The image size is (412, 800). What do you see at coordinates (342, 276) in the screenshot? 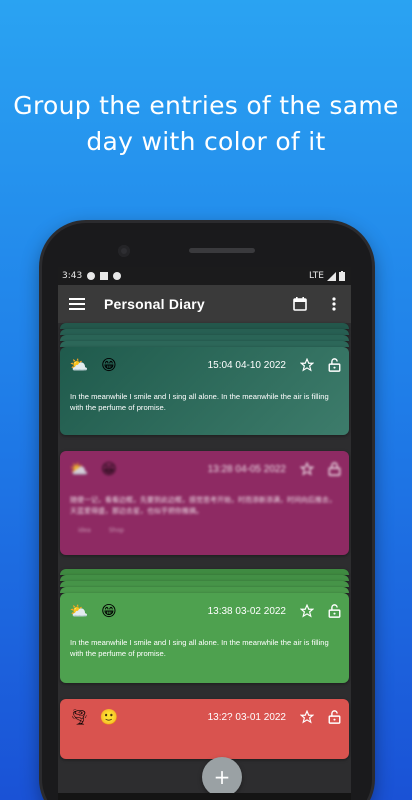
I see `battery-icon` at bounding box center [342, 276].